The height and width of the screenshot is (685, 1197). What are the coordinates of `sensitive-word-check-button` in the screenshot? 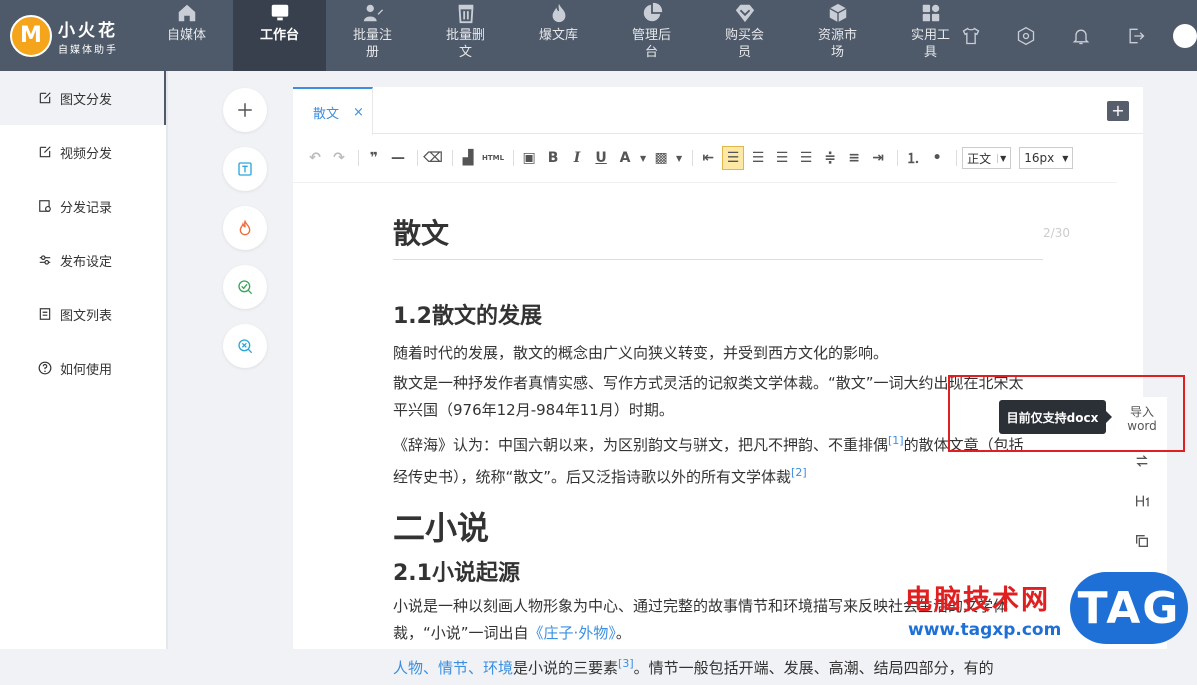 It's located at (245, 346).